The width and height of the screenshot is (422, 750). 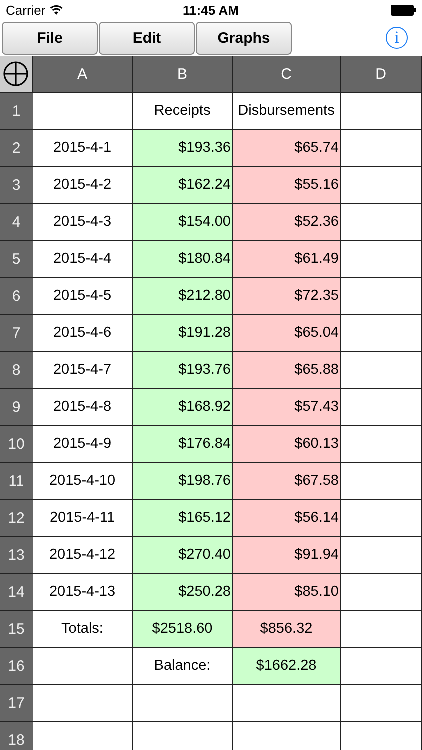 I want to click on table-cell: $191.28, so click(x=183, y=333).